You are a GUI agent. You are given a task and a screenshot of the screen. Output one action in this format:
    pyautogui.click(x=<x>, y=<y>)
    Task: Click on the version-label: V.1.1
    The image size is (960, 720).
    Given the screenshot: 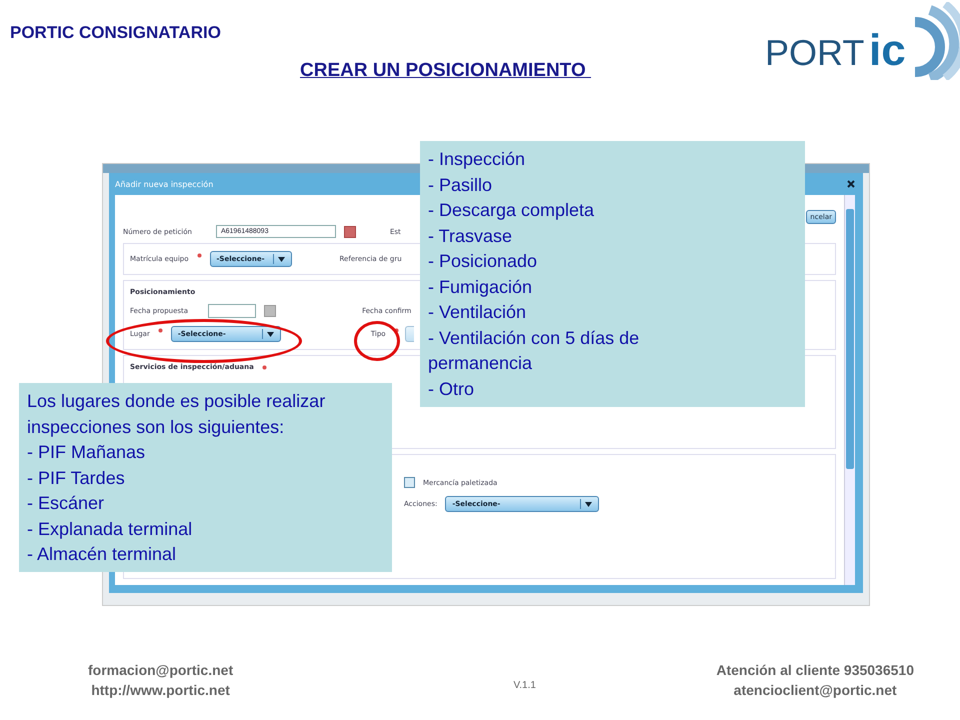 What is the action you would take?
    pyautogui.click(x=525, y=686)
    